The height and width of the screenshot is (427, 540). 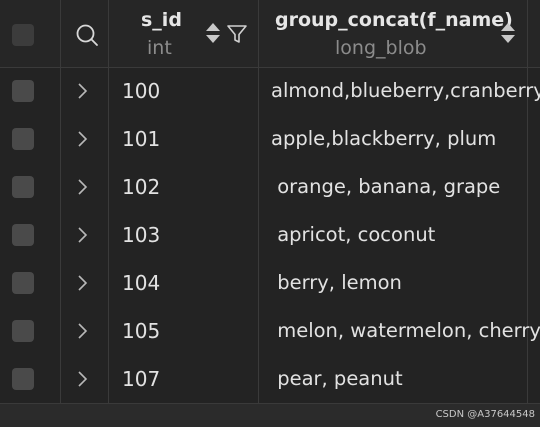 What do you see at coordinates (23, 35) in the screenshot?
I see `select-all-checkbox` at bounding box center [23, 35].